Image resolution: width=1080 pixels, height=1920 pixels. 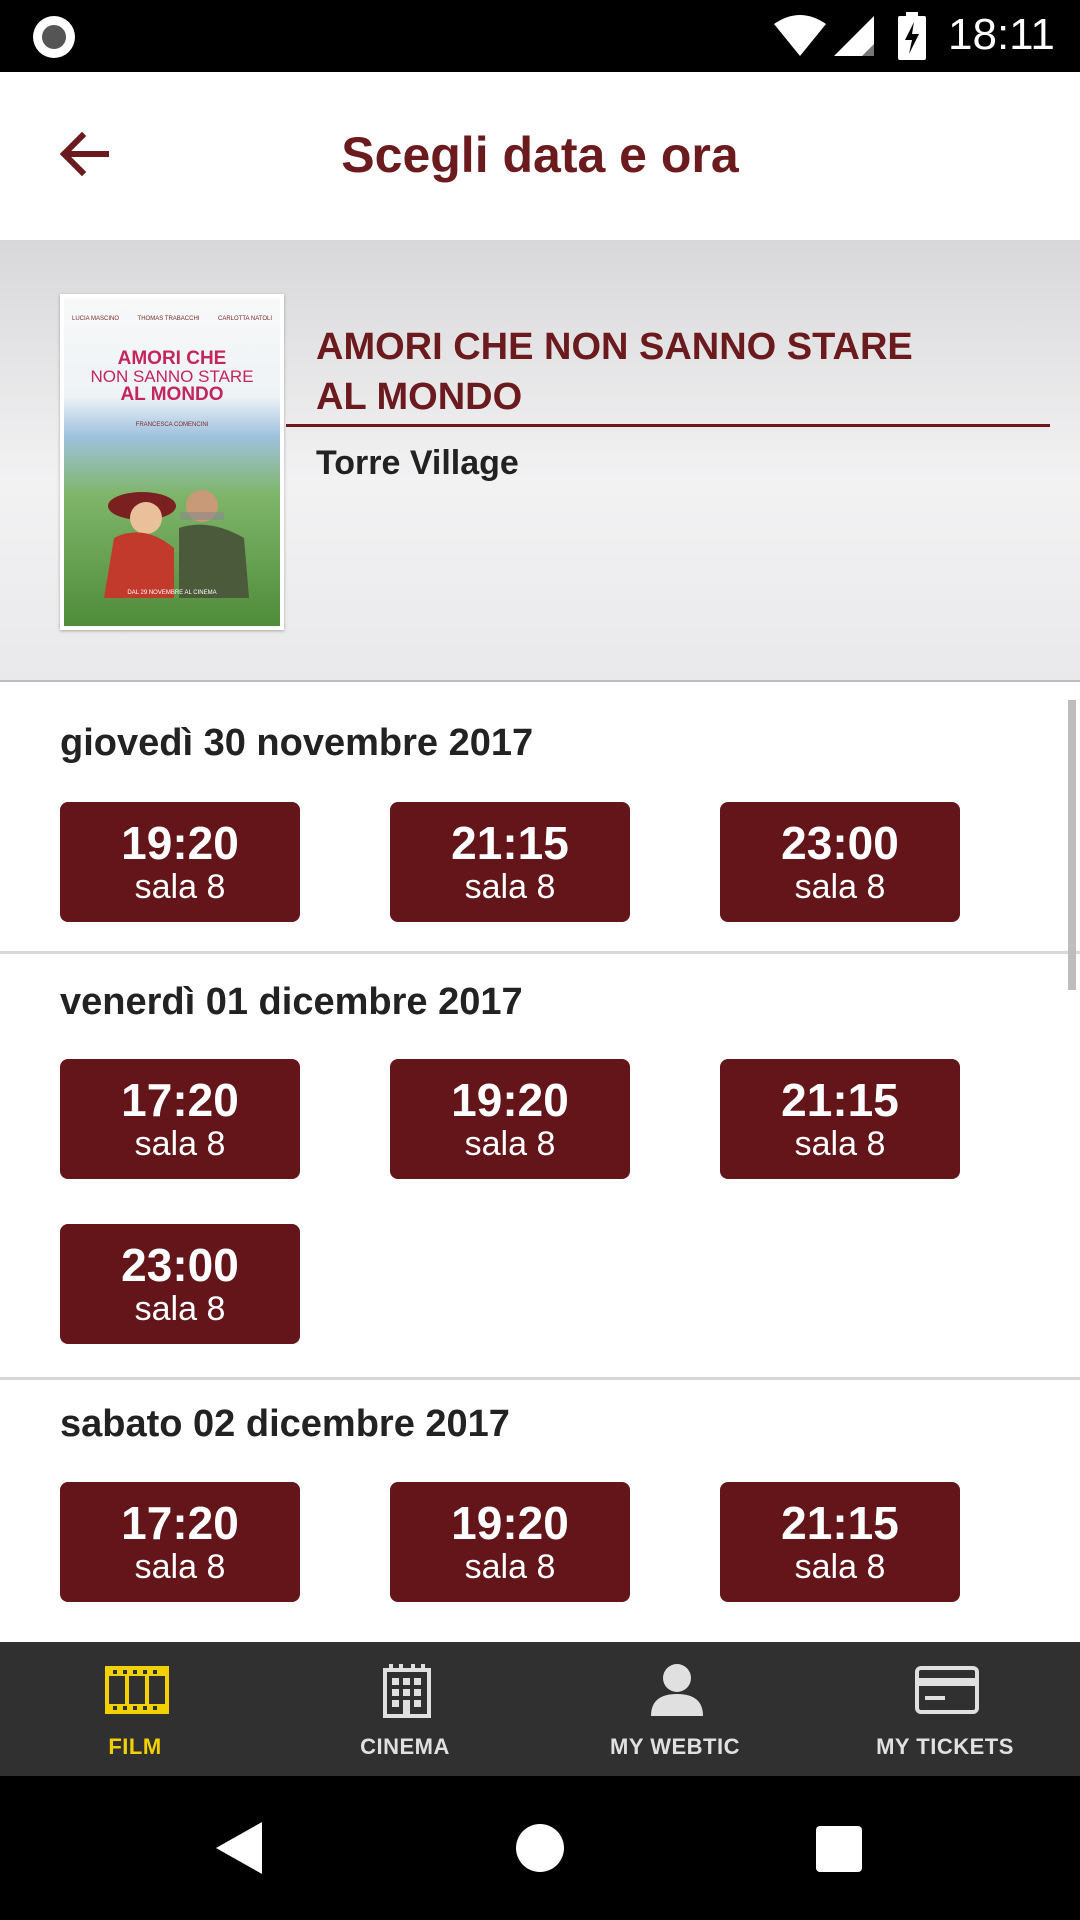 I want to click on notification-dot-icon, so click(x=54, y=37).